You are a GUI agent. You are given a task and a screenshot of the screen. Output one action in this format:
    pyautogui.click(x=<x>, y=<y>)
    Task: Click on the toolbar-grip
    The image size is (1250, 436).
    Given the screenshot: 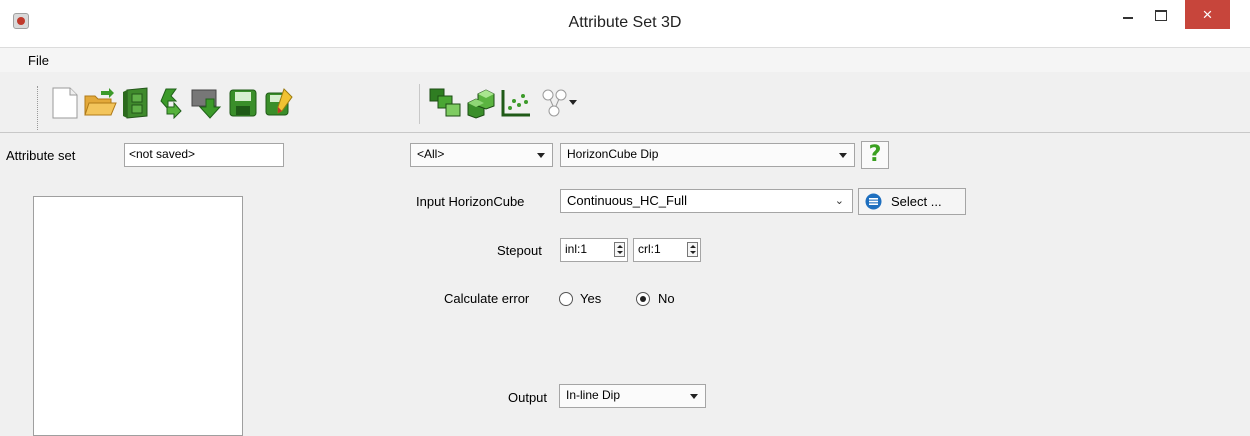 What is the action you would take?
    pyautogui.click(x=39, y=108)
    